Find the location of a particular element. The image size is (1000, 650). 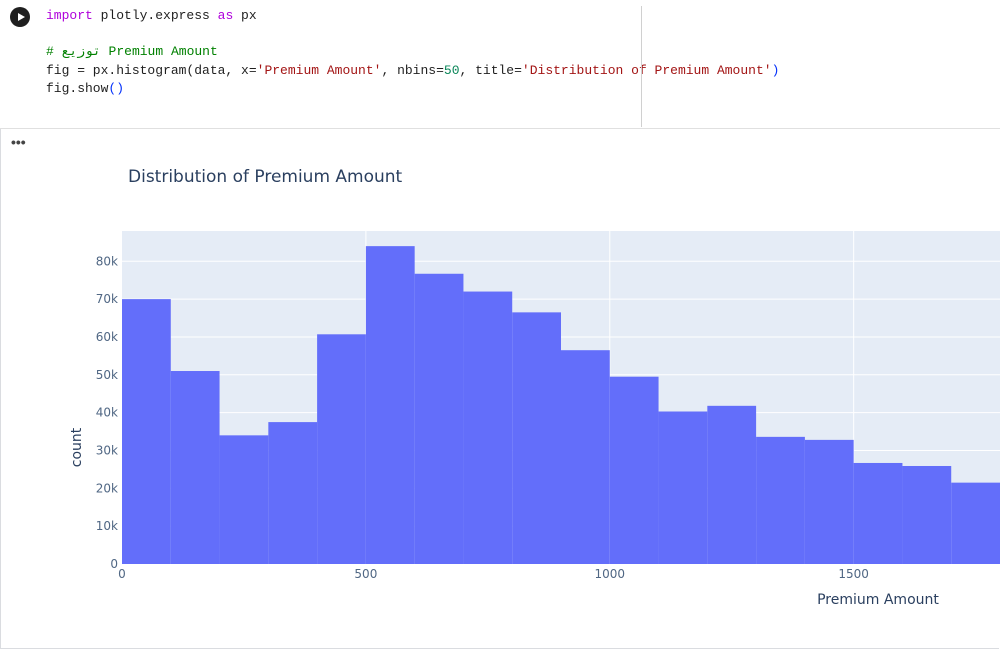

y-axis-title: count is located at coordinates (77, 447).